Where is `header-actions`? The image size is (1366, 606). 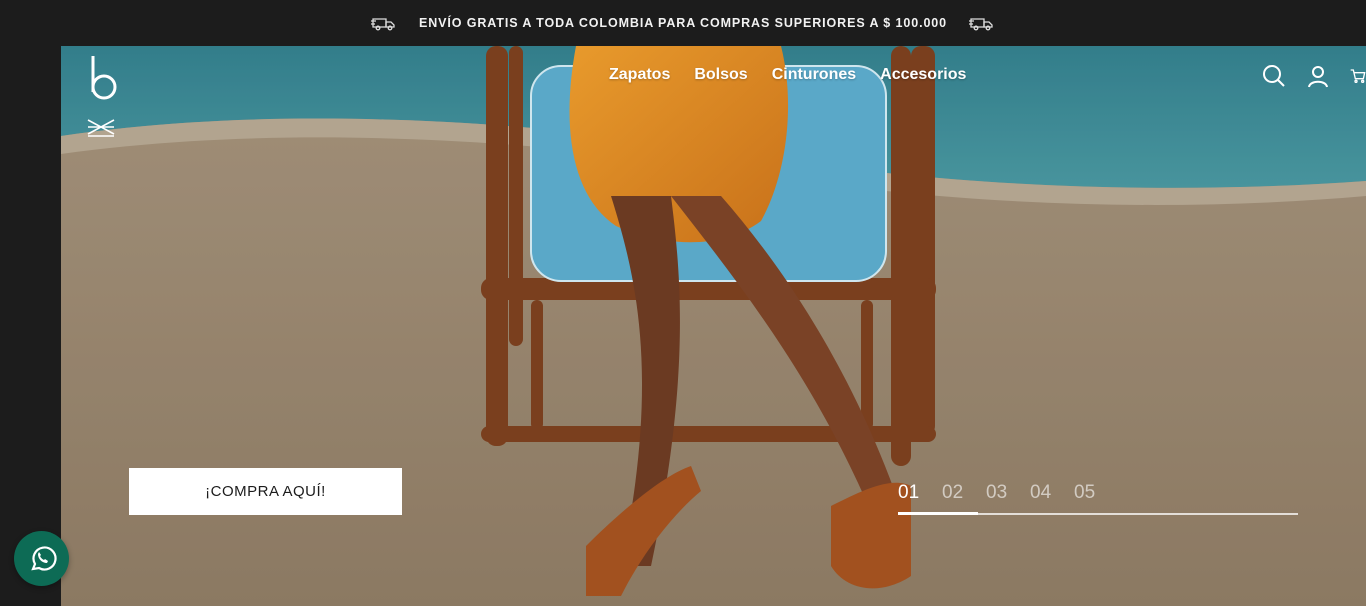
header-actions is located at coordinates (1314, 76).